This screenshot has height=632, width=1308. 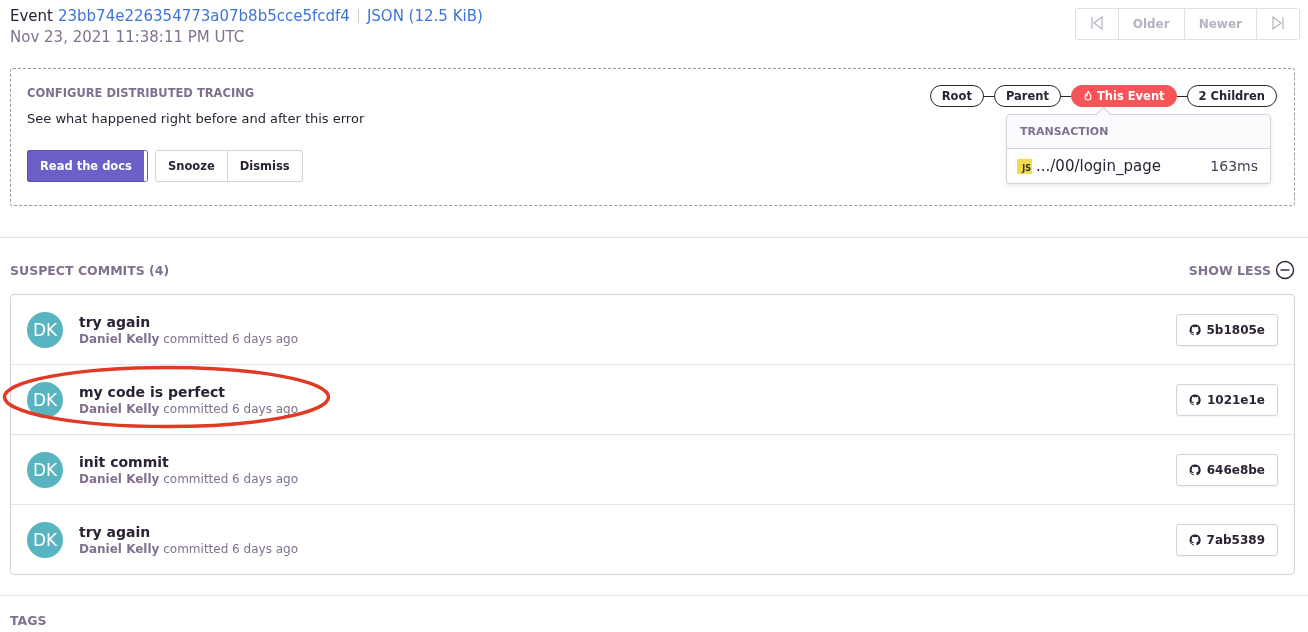 I want to click on commit-sha-button: 7ab5389, so click(x=1226, y=539).